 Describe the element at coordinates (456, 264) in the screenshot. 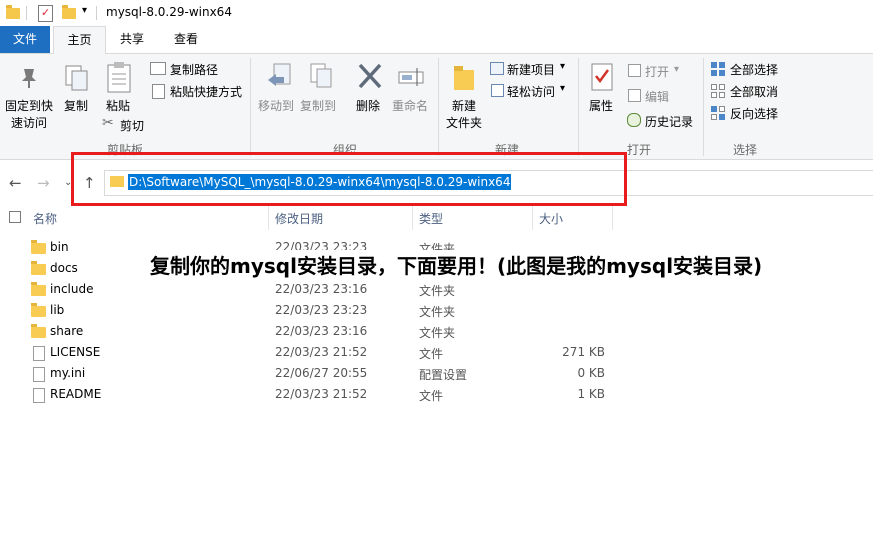

I see `annotation-text: 复制你的mysql安装目录，下面要用！(此图是我的mysql安装目录)` at that location.